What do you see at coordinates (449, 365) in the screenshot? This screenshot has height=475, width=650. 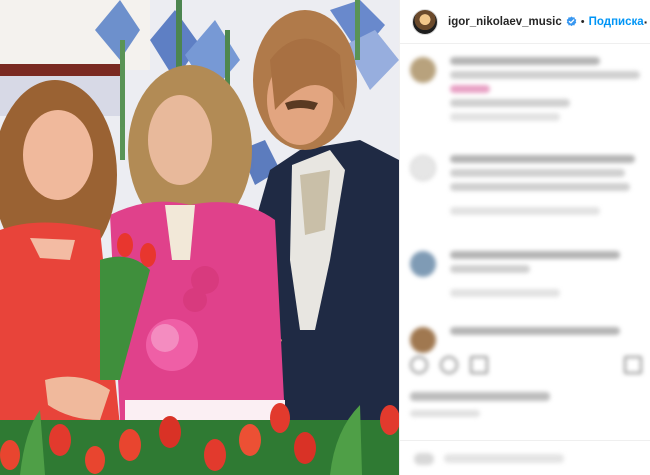 I see `comment-icon` at bounding box center [449, 365].